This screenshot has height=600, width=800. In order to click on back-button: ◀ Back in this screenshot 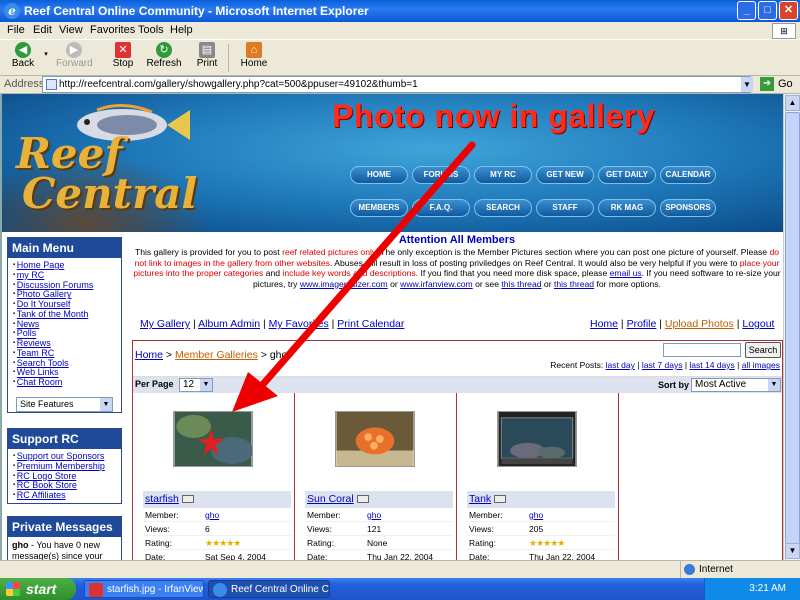, I will do `click(23, 55)`.